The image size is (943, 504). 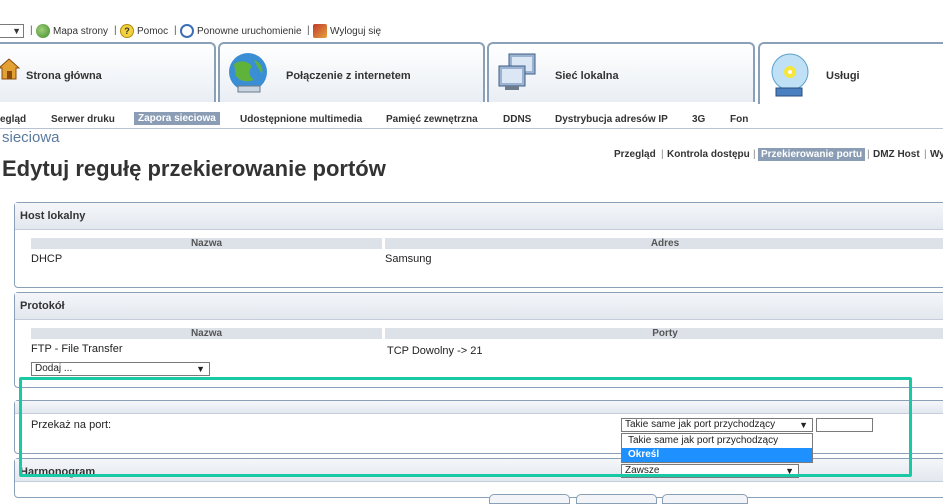 I want to click on help-label: Pomoc, so click(x=153, y=31).